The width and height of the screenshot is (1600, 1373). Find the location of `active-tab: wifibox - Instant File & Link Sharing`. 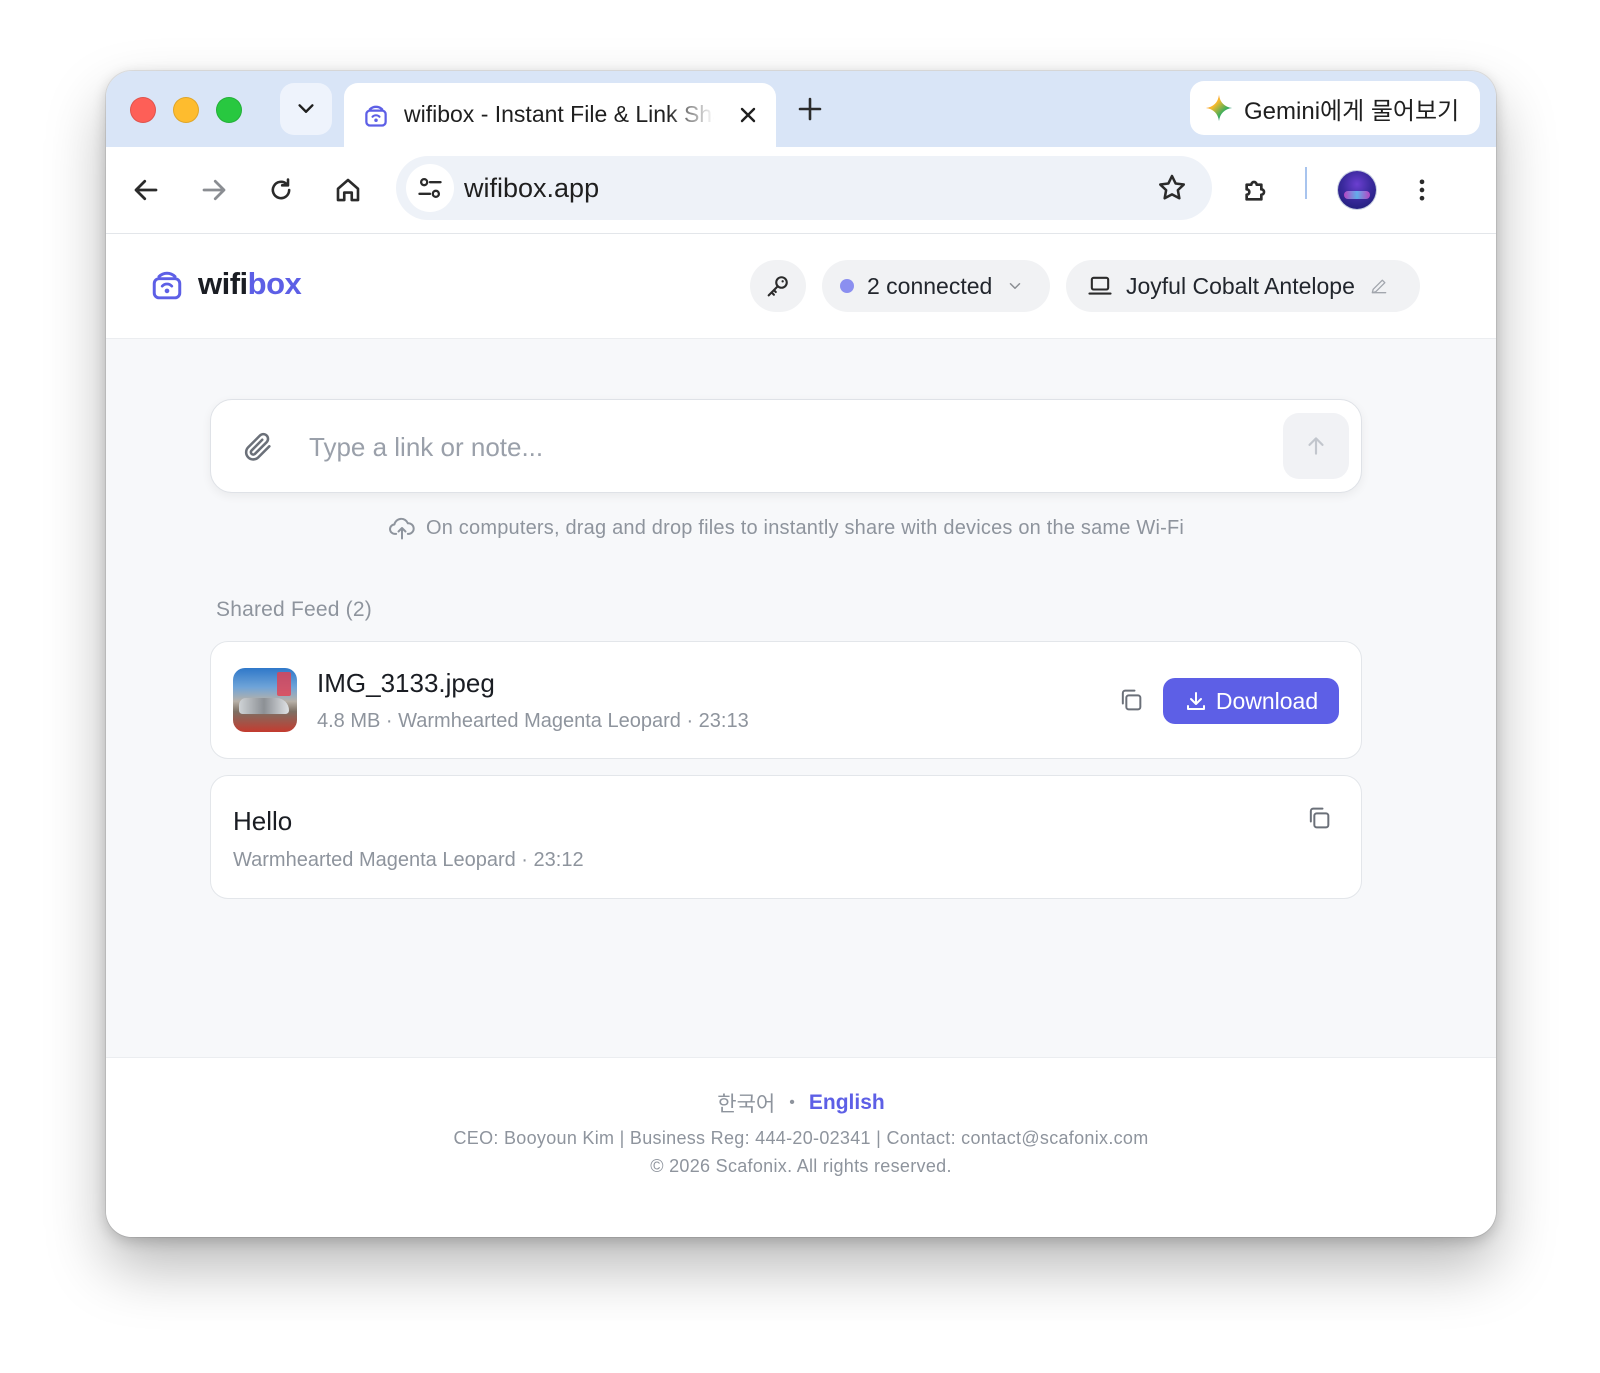

active-tab: wifibox - Instant File & Link Sharing is located at coordinates (560, 115).